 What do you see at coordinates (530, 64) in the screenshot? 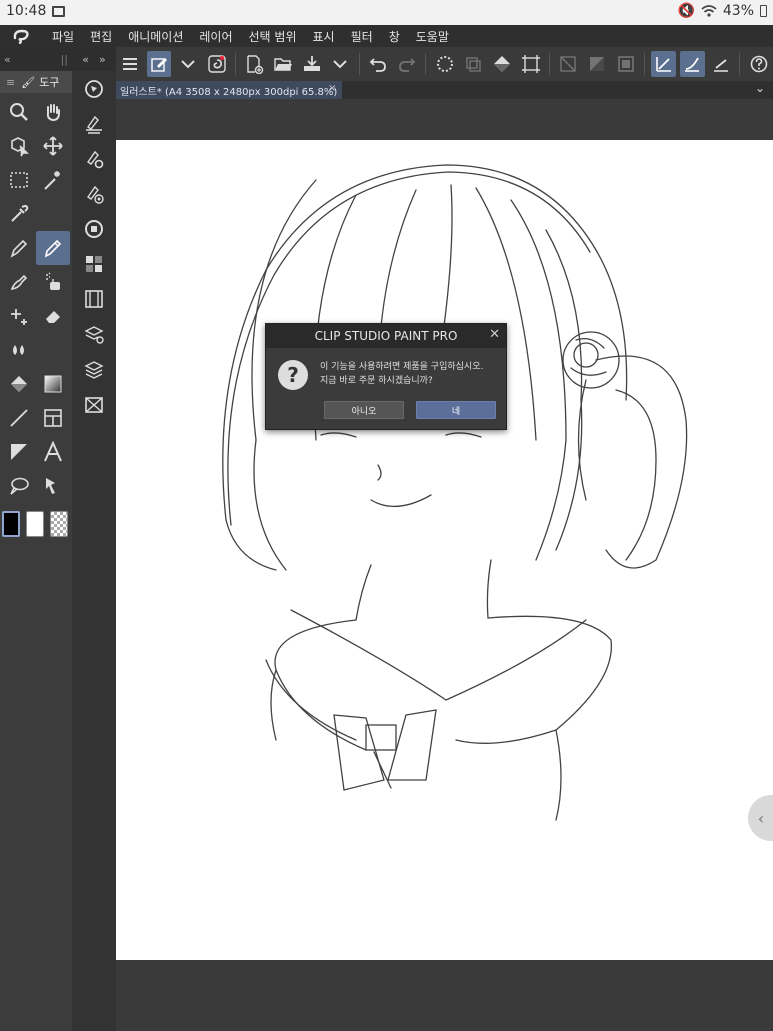
I see `transform-button` at bounding box center [530, 64].